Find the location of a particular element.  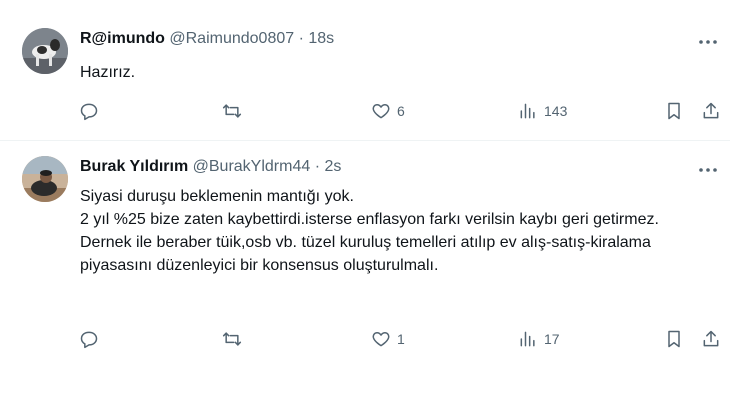

like-count: 1 is located at coordinates (401, 339).